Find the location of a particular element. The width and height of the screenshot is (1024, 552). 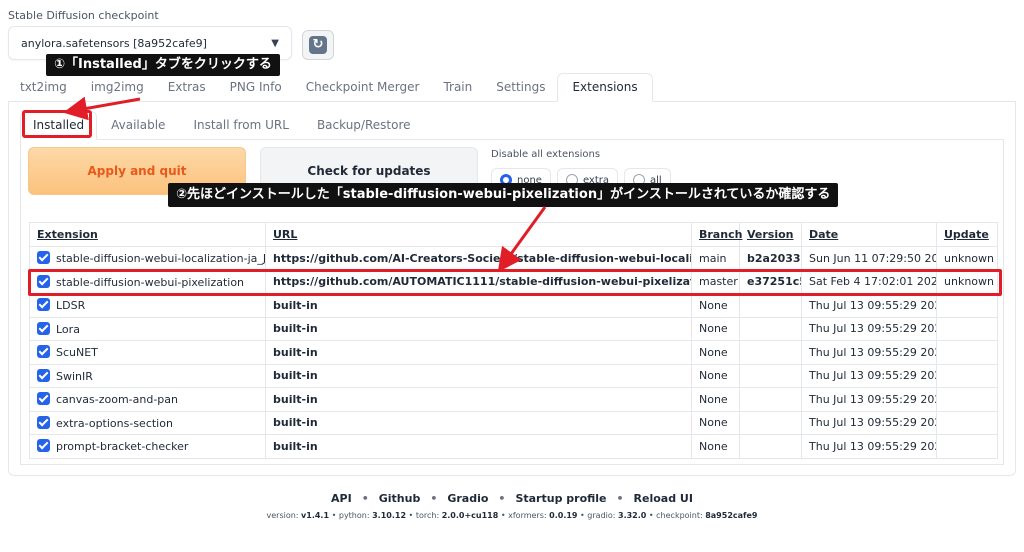

column-header-extension: Extension is located at coordinates (147, 234).